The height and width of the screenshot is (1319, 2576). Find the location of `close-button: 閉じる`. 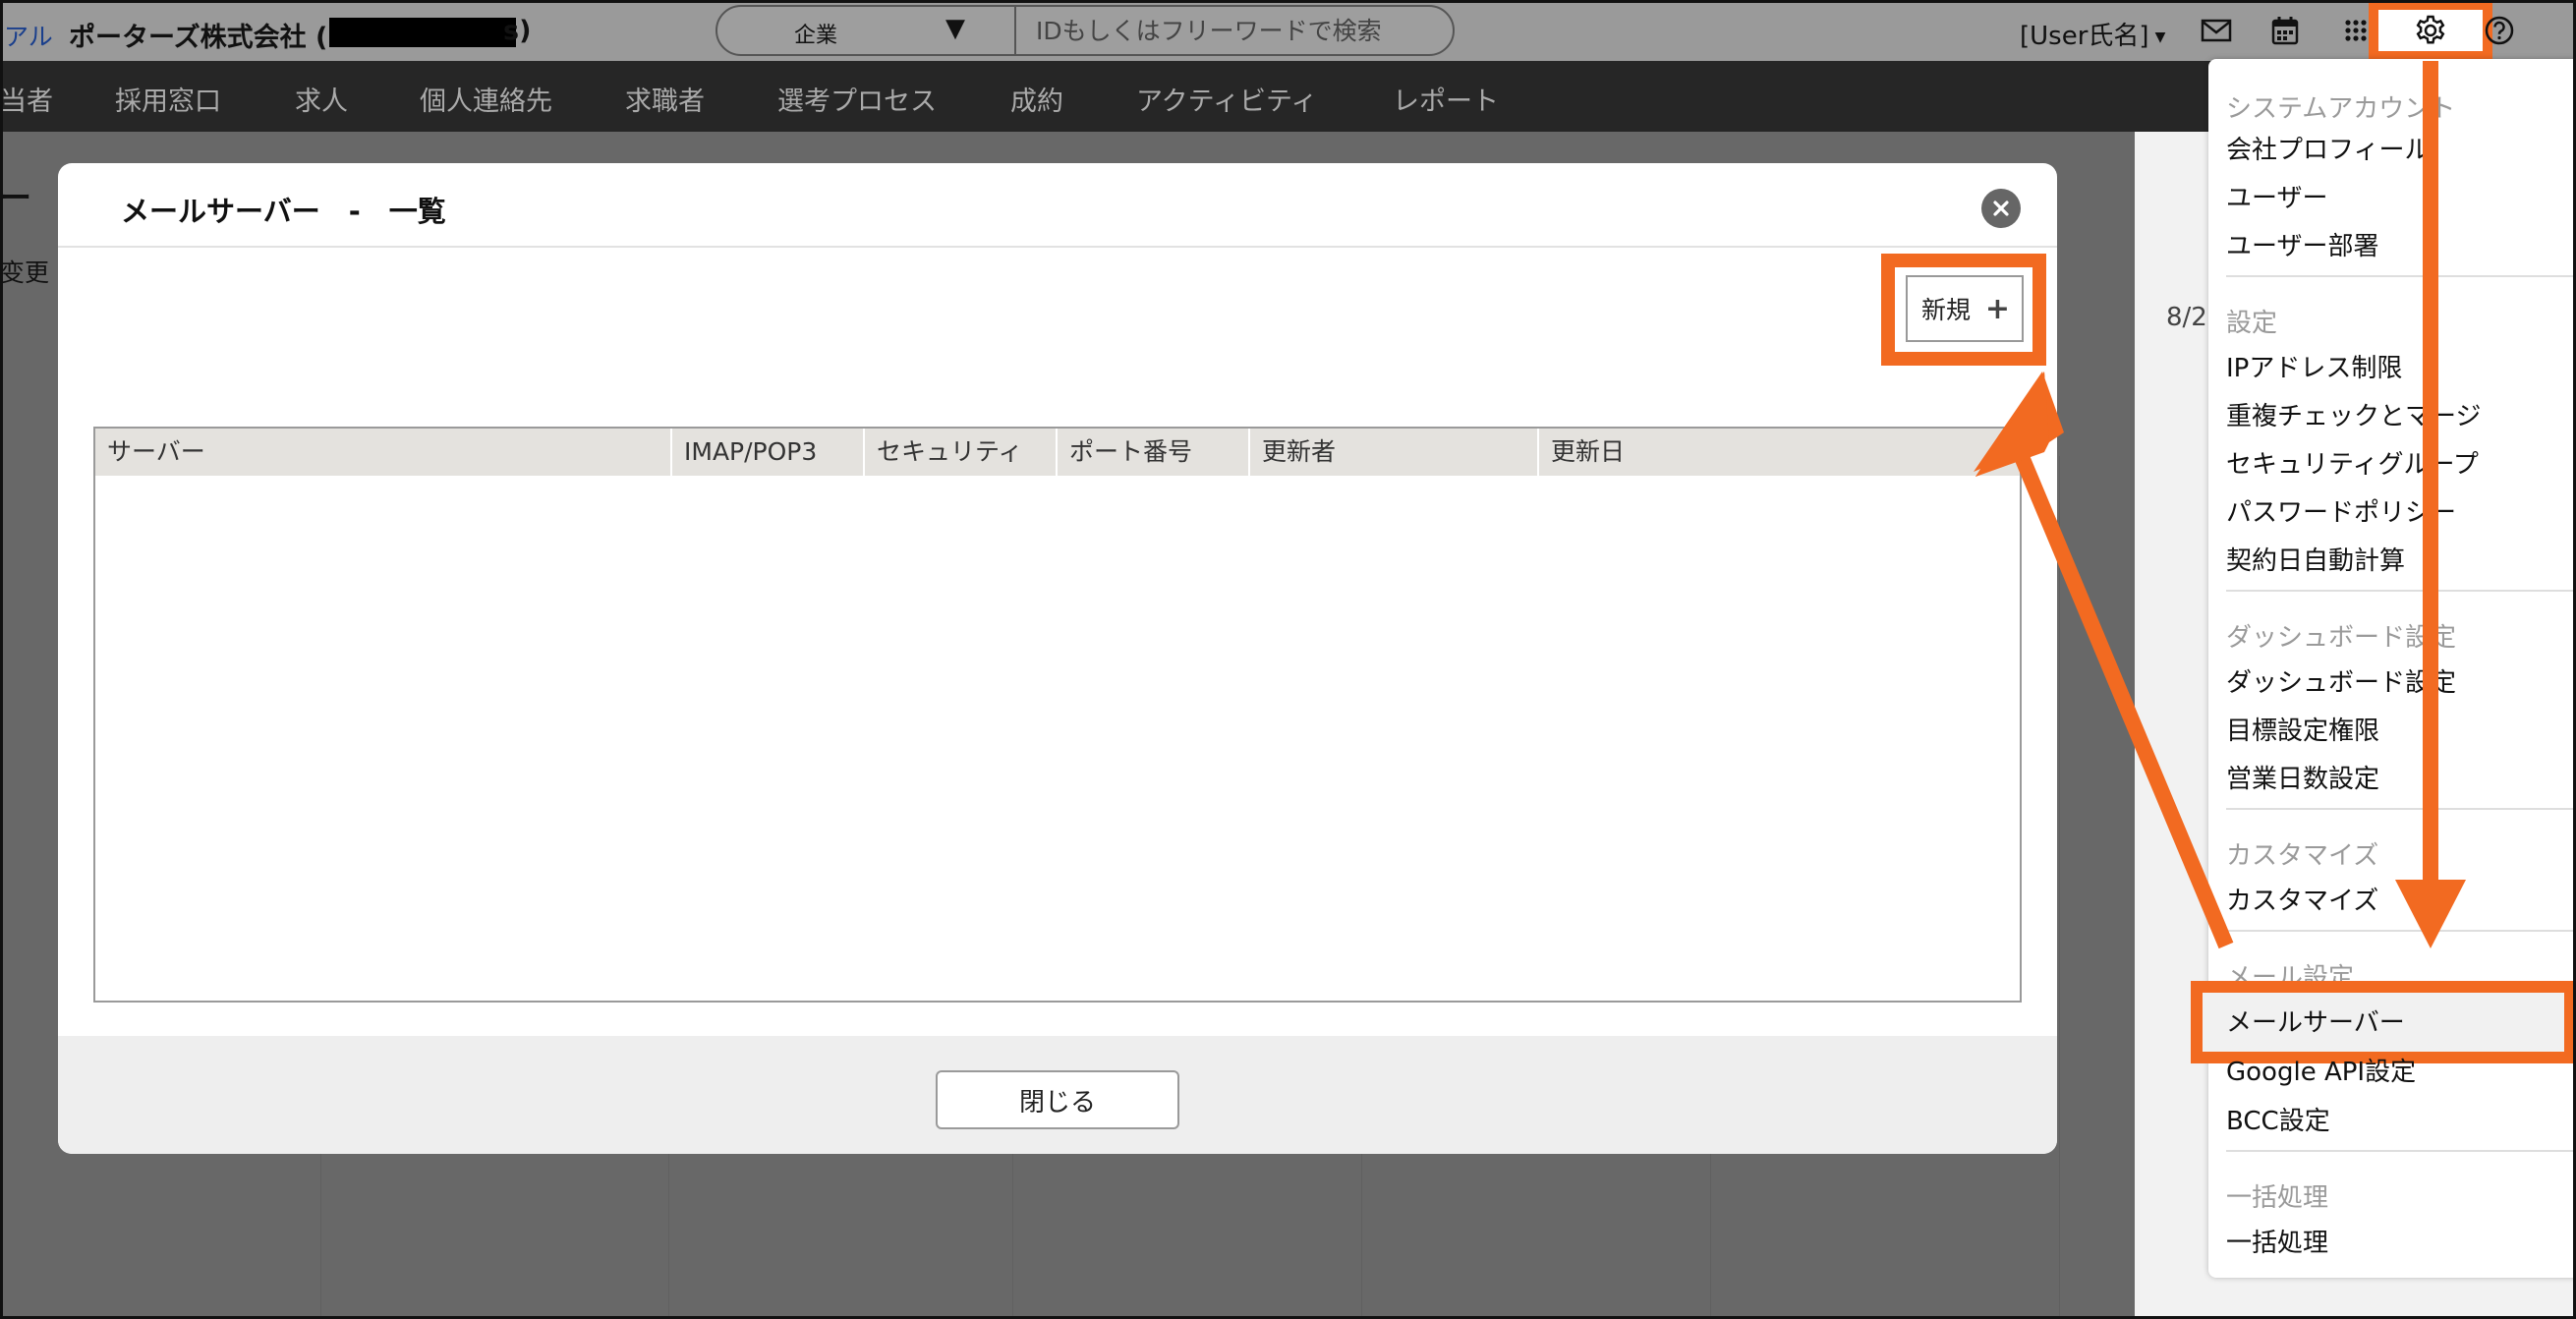

close-button: 閉じる is located at coordinates (1058, 1099).